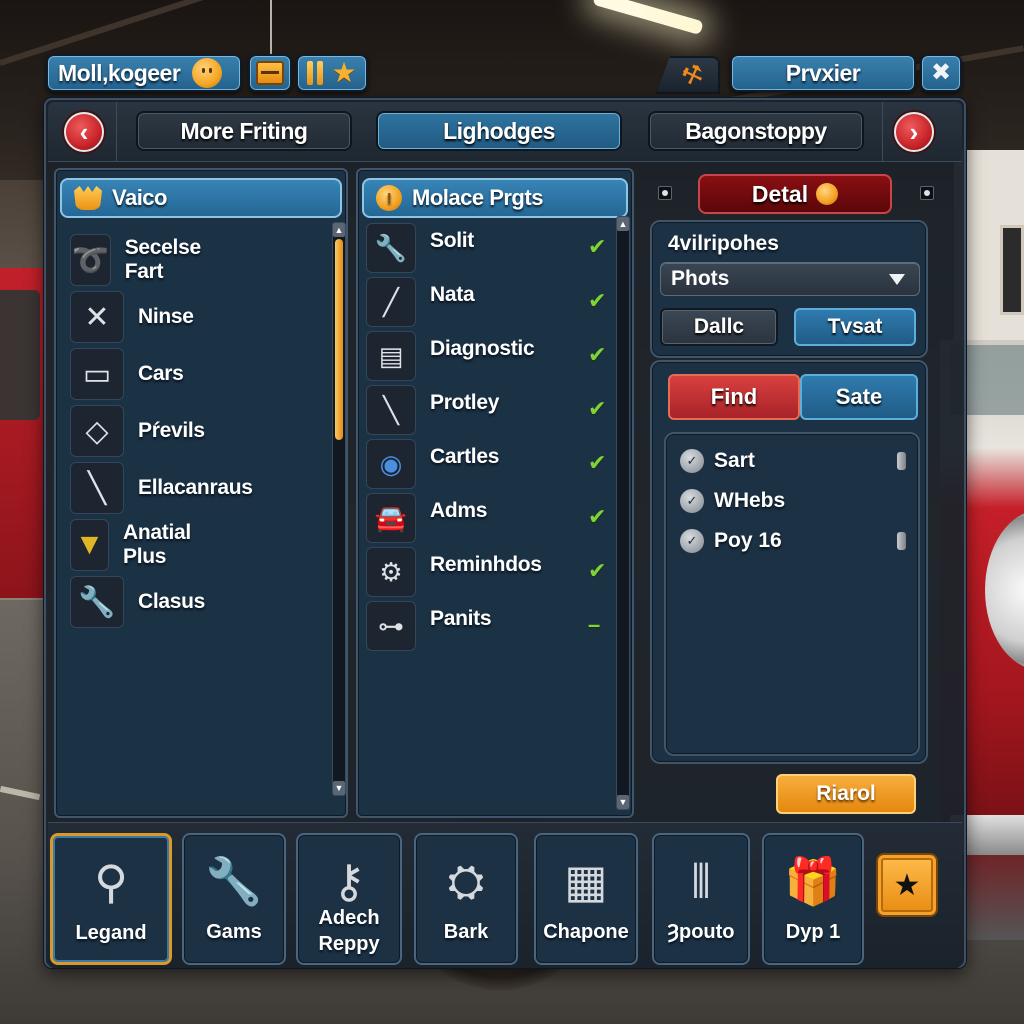 The image size is (1024, 1024). What do you see at coordinates (789, 562) in the screenshot?
I see `options-box: Find Sate ✓ Sart ✓ WHebs ✓ Poy 16` at bounding box center [789, 562].